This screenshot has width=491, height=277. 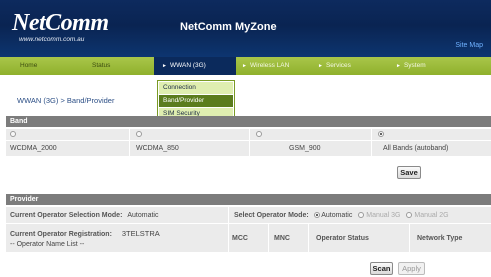 I want to click on band-label-autoband: All Bands (autoband), so click(x=416, y=148).